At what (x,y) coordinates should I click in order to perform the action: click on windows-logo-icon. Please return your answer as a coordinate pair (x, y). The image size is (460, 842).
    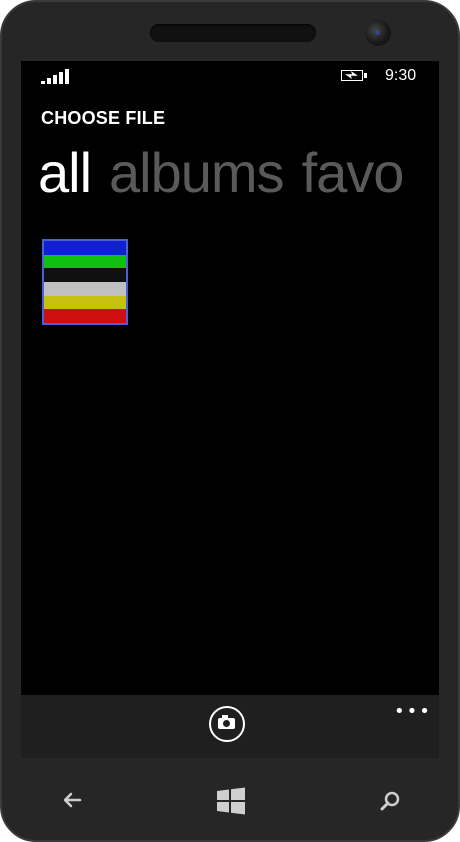
    Looking at the image, I should click on (231, 801).